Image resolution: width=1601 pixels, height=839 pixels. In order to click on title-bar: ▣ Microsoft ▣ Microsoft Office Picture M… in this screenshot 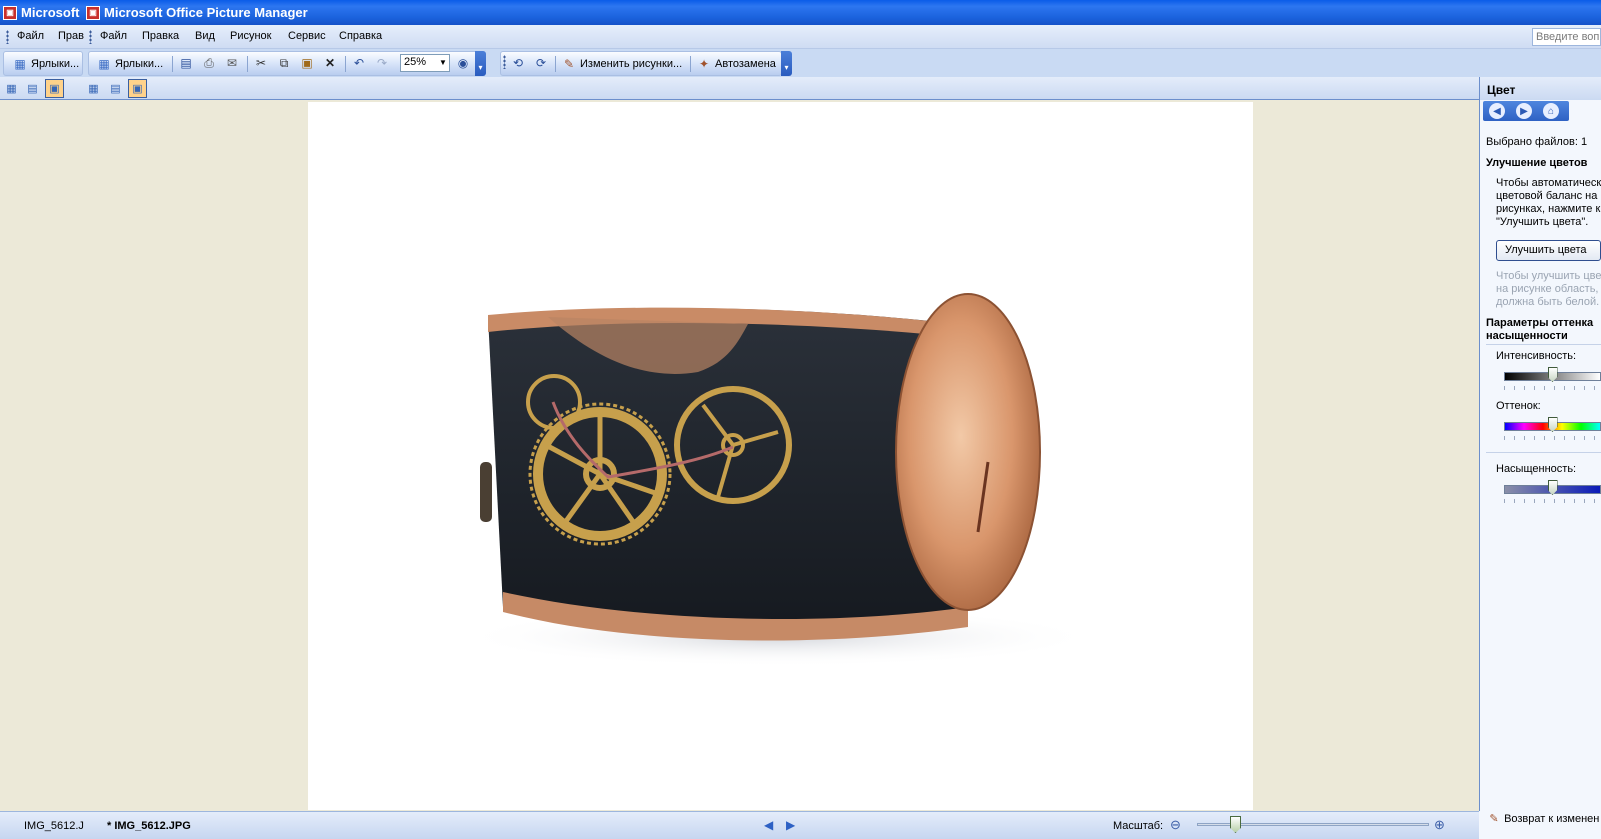, I will do `click(800, 12)`.